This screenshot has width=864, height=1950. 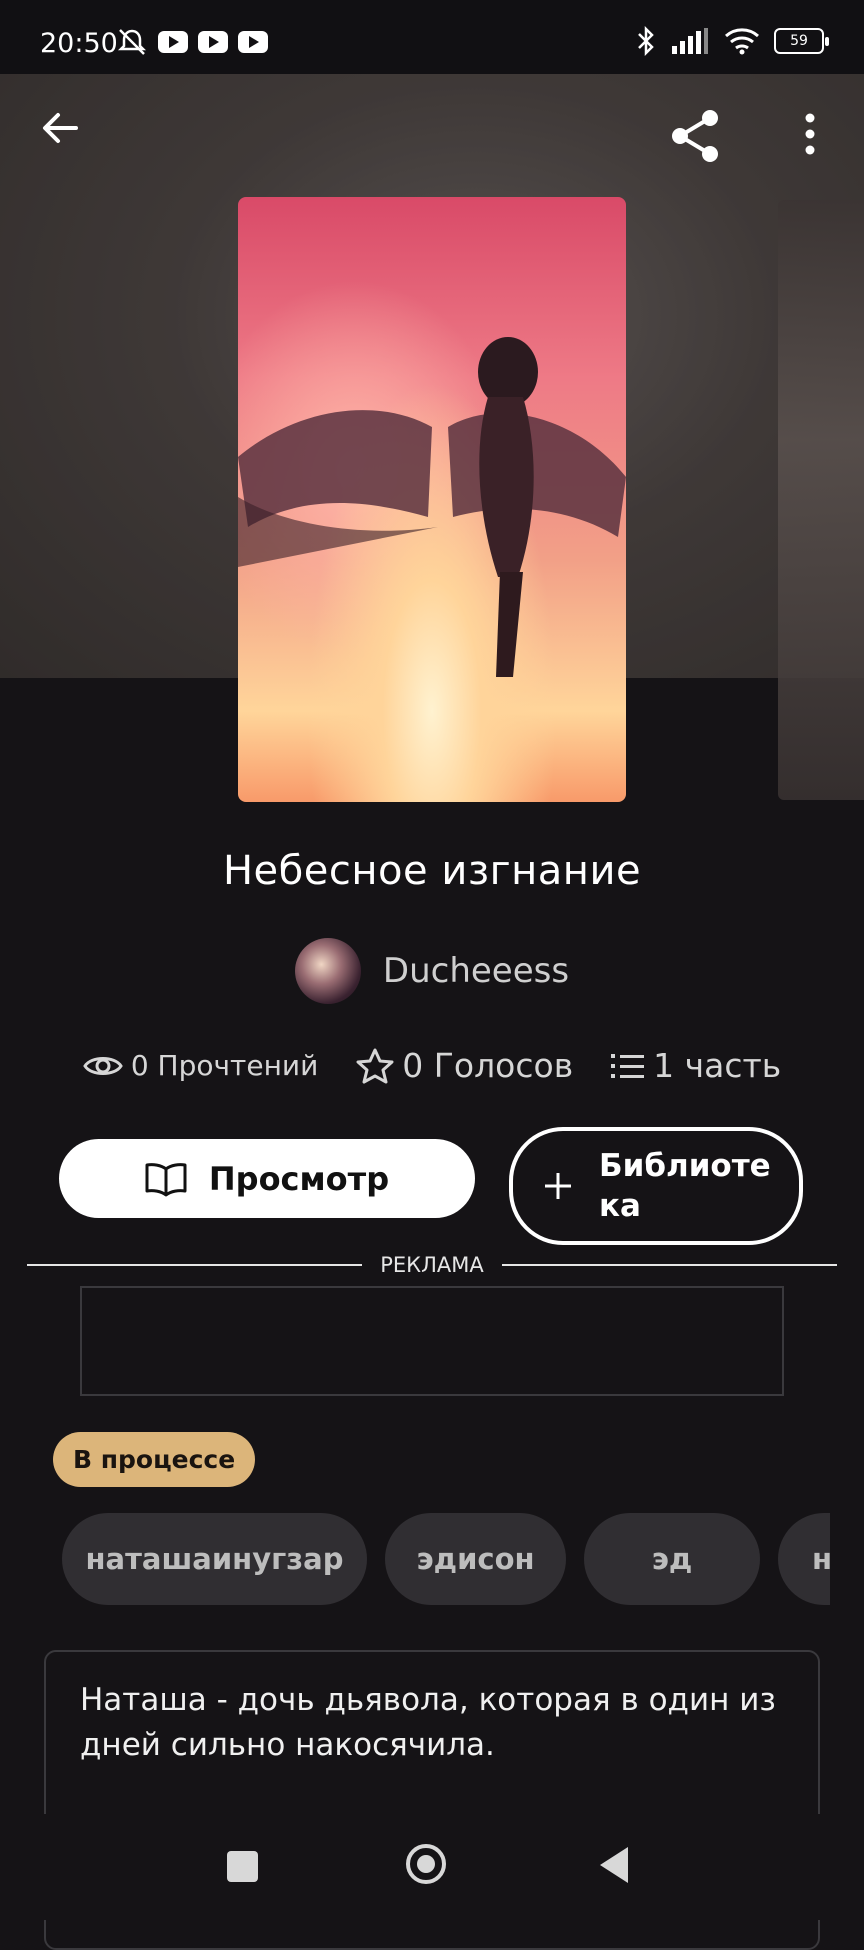 What do you see at coordinates (432, 1341) in the screenshot?
I see `ad-placeholder` at bounding box center [432, 1341].